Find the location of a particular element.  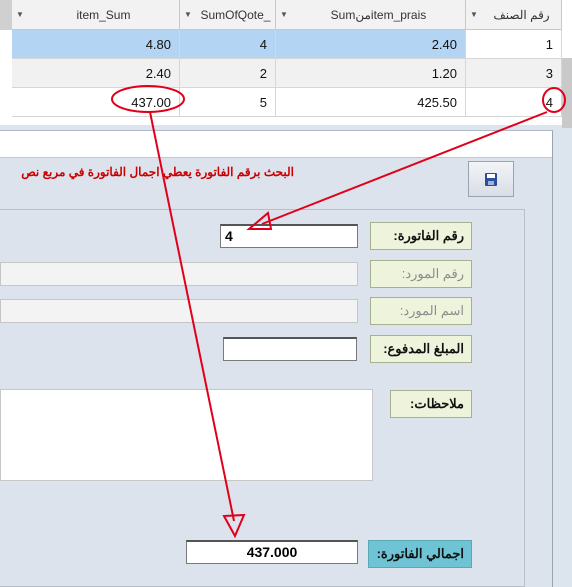

column-header-sum-of-qote: ▼ SumOfQote_ is located at coordinates (228, 15).